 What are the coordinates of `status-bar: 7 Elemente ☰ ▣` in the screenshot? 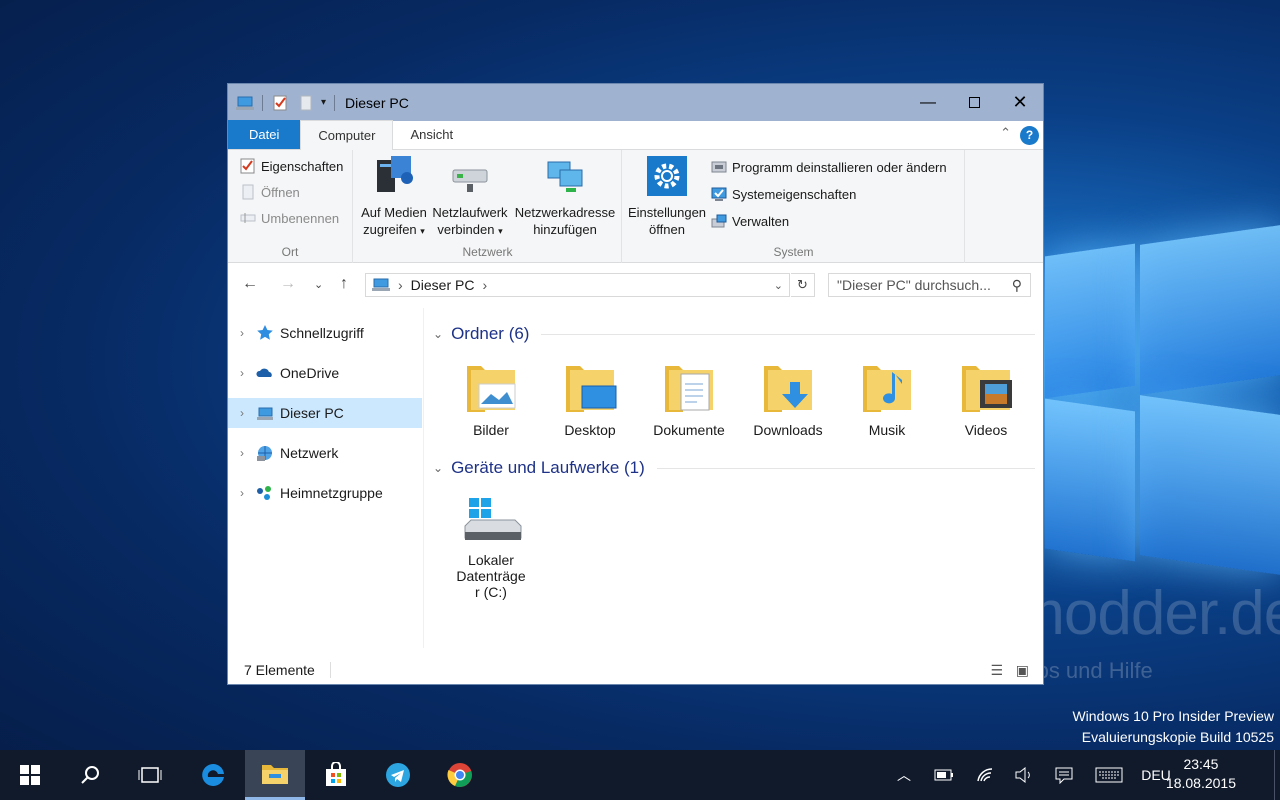 It's located at (635, 670).